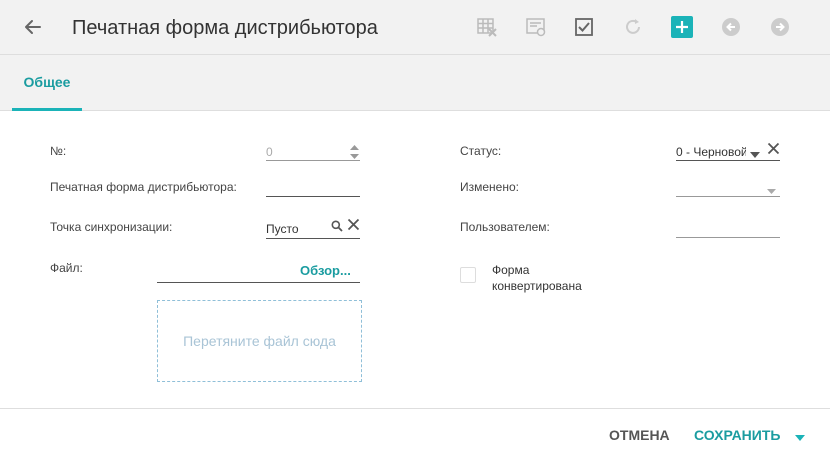  I want to click on save-button: СОХРАНИТЬ, so click(737, 435).